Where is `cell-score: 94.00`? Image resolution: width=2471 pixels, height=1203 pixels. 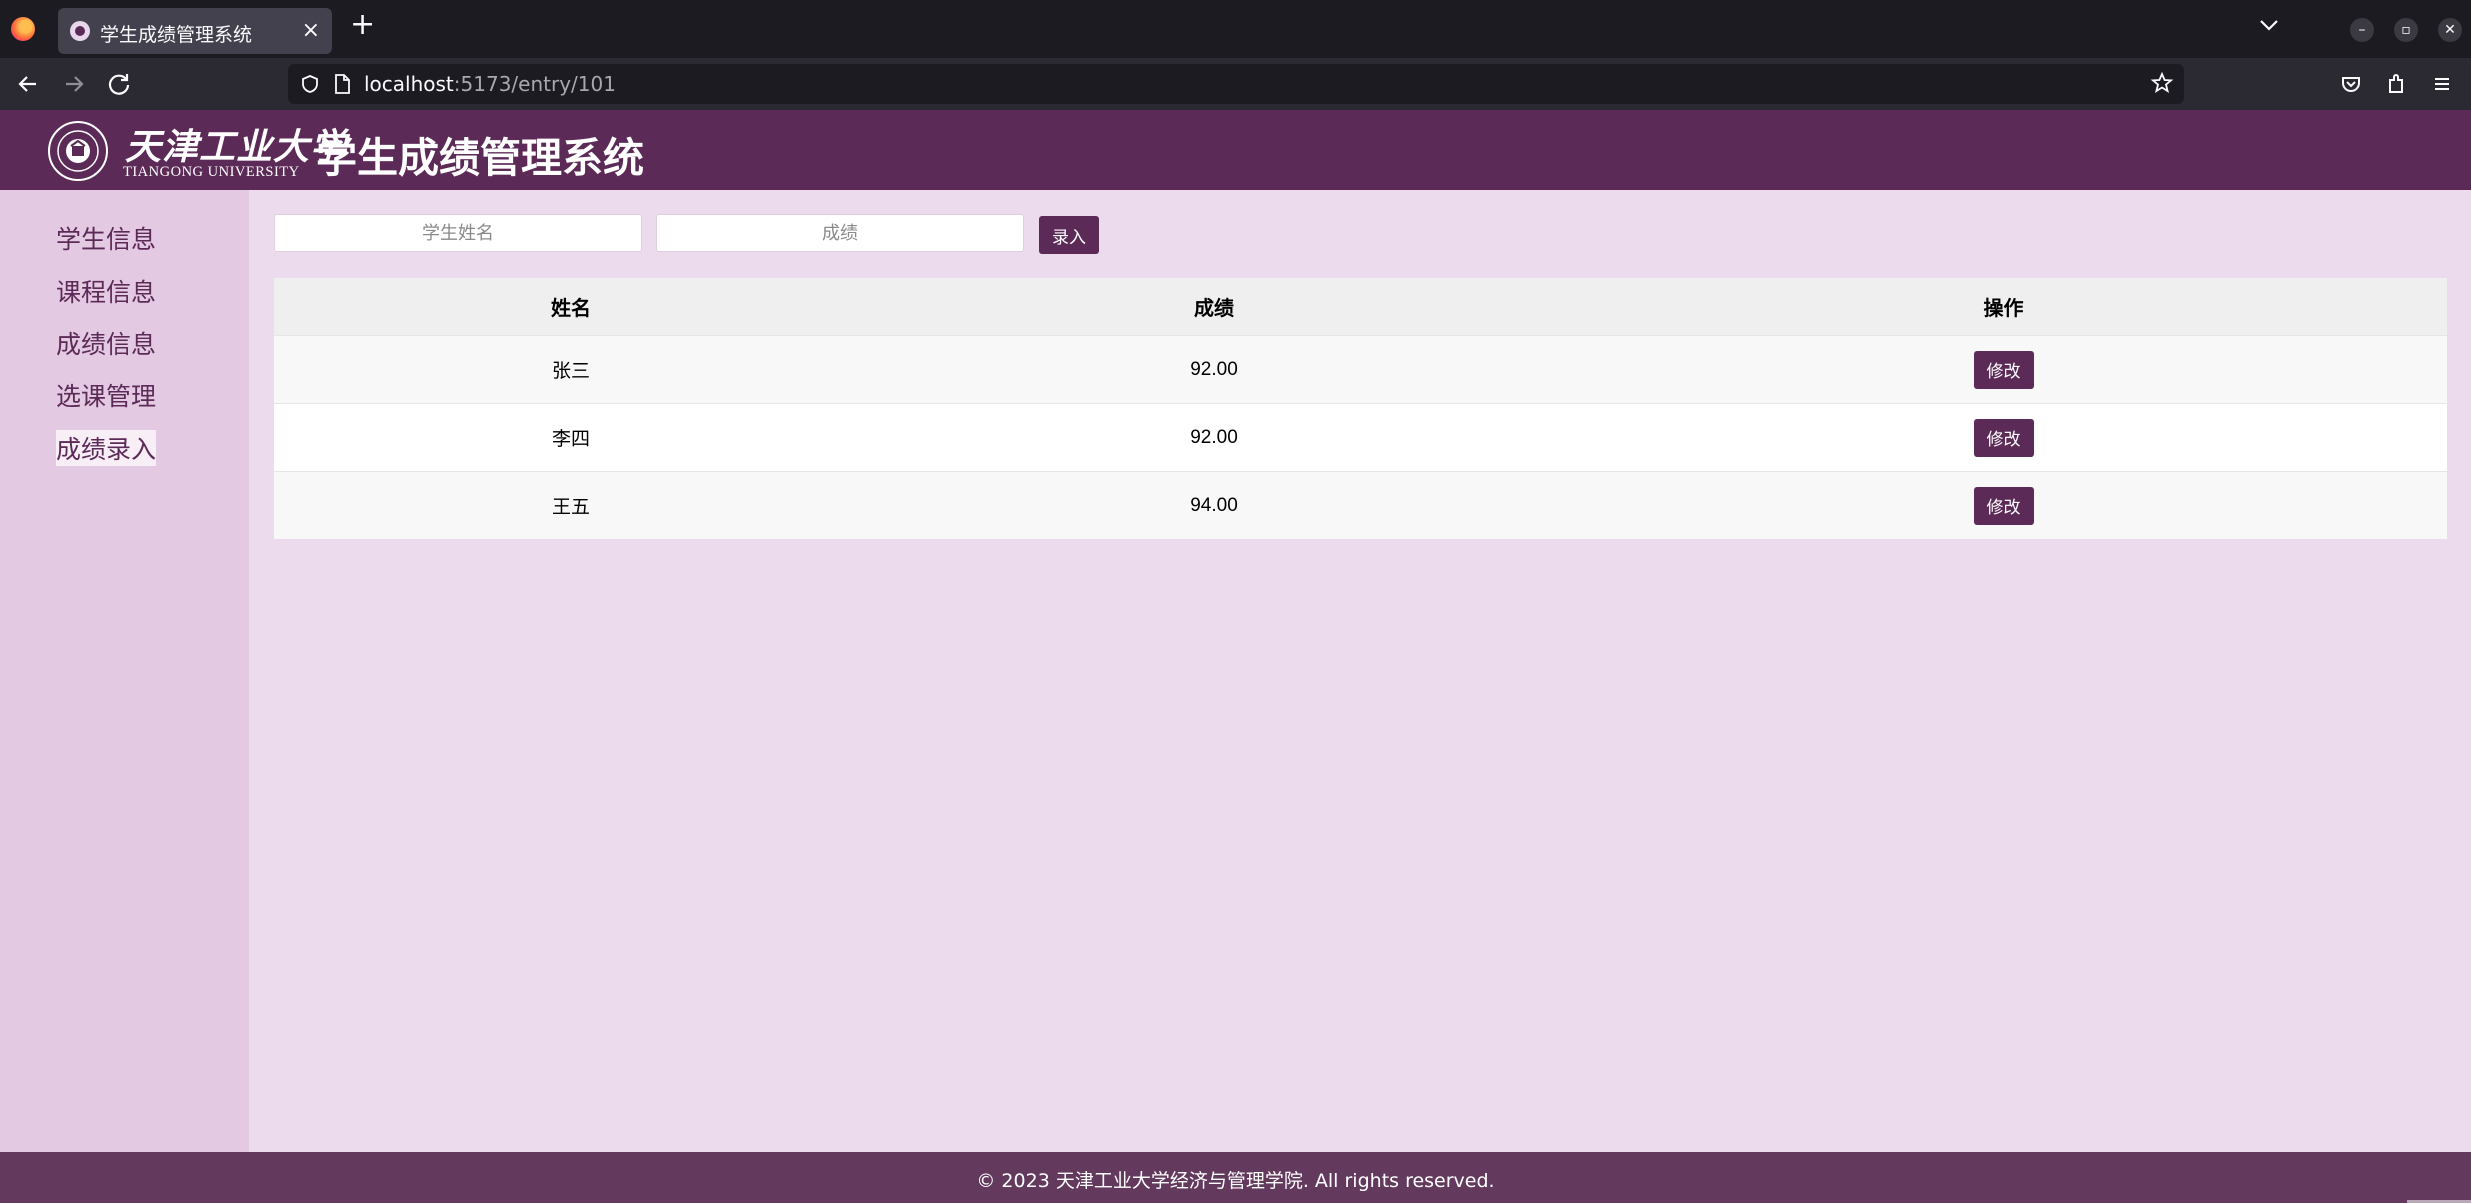
cell-score: 94.00 is located at coordinates (1214, 505).